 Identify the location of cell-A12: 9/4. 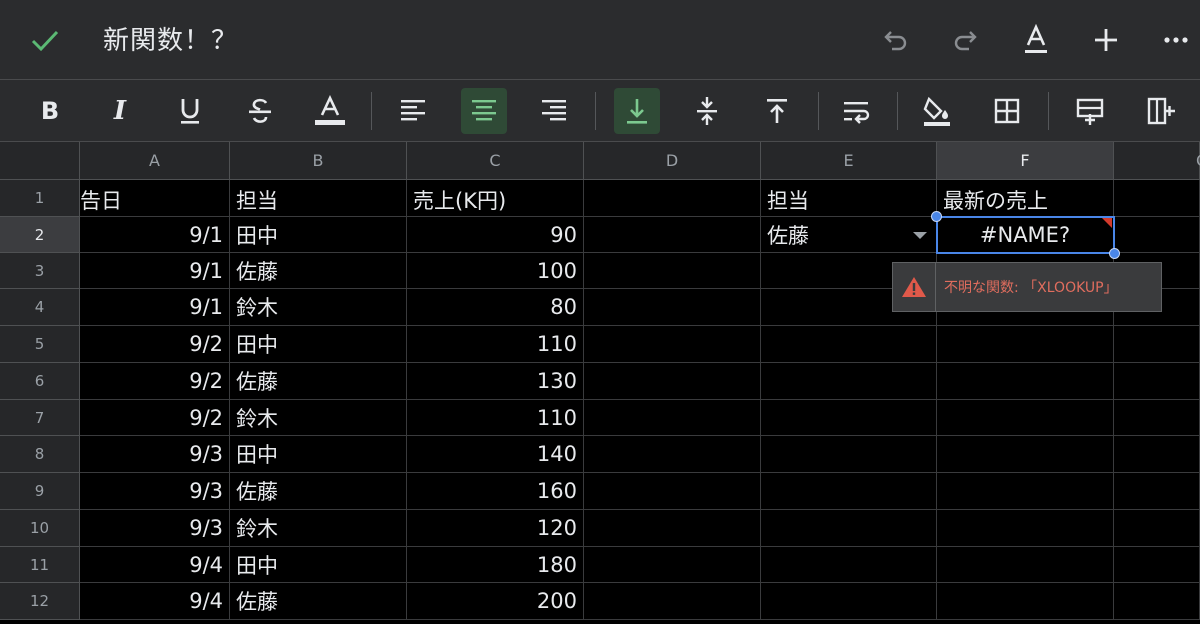
(155, 601).